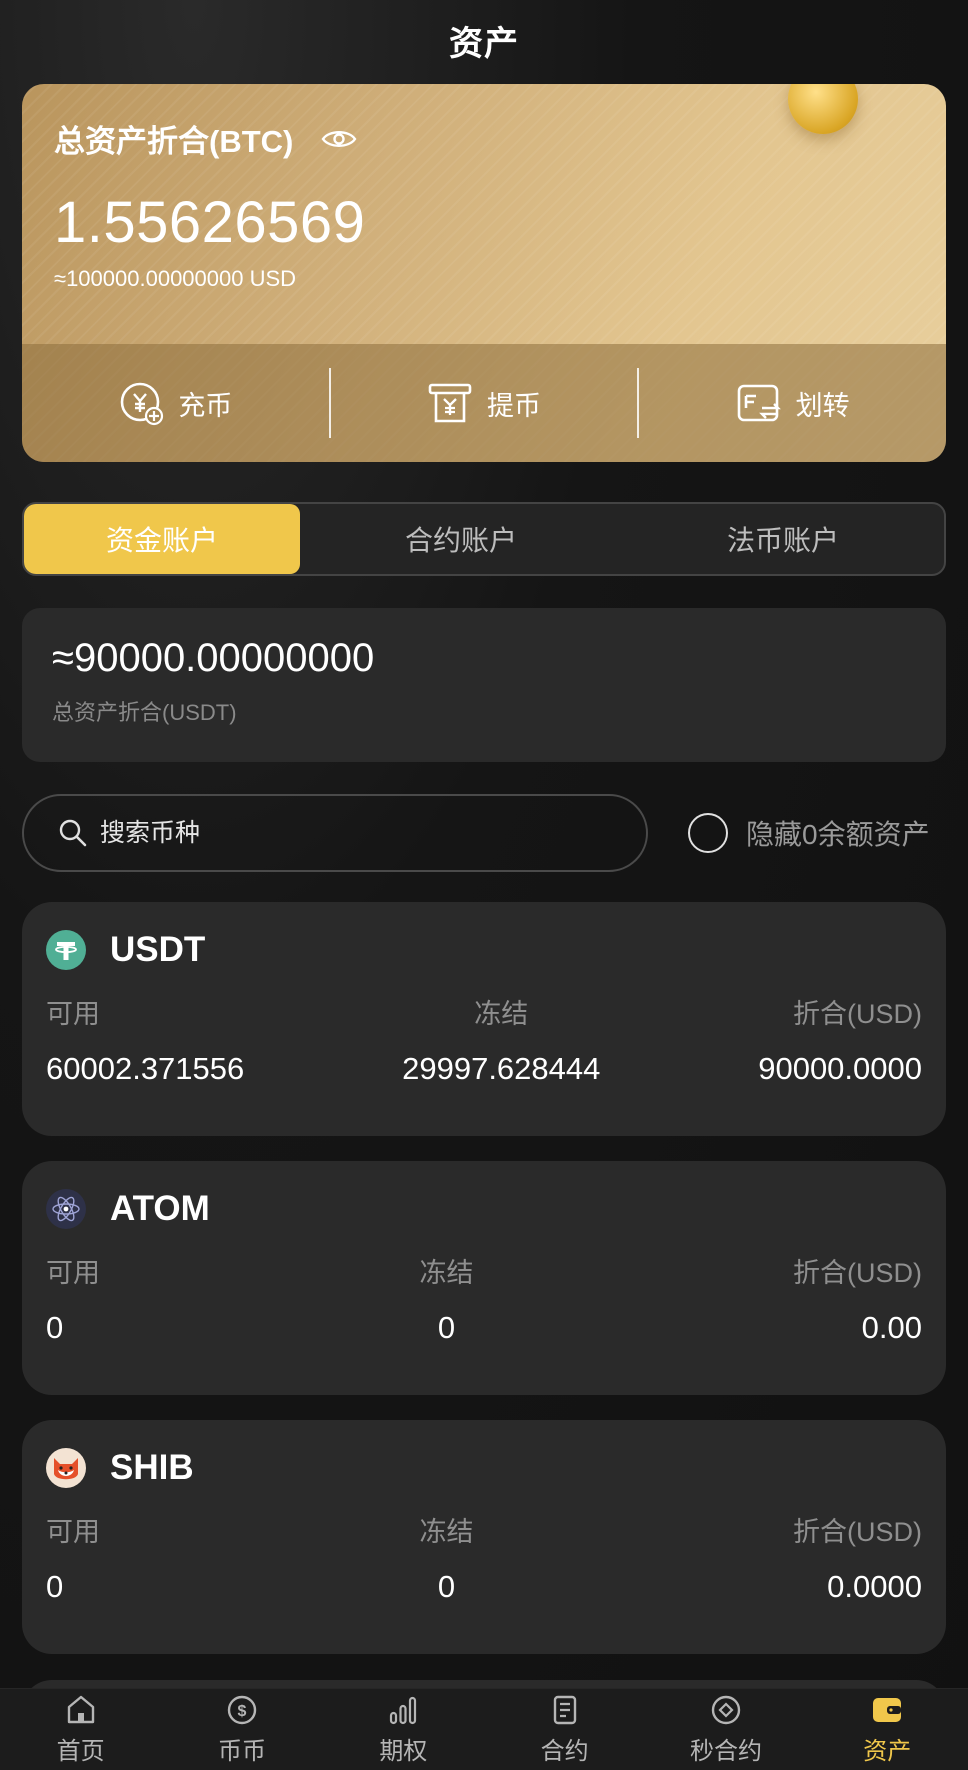 The height and width of the screenshot is (1770, 968). I want to click on header: 资产, so click(484, 40).